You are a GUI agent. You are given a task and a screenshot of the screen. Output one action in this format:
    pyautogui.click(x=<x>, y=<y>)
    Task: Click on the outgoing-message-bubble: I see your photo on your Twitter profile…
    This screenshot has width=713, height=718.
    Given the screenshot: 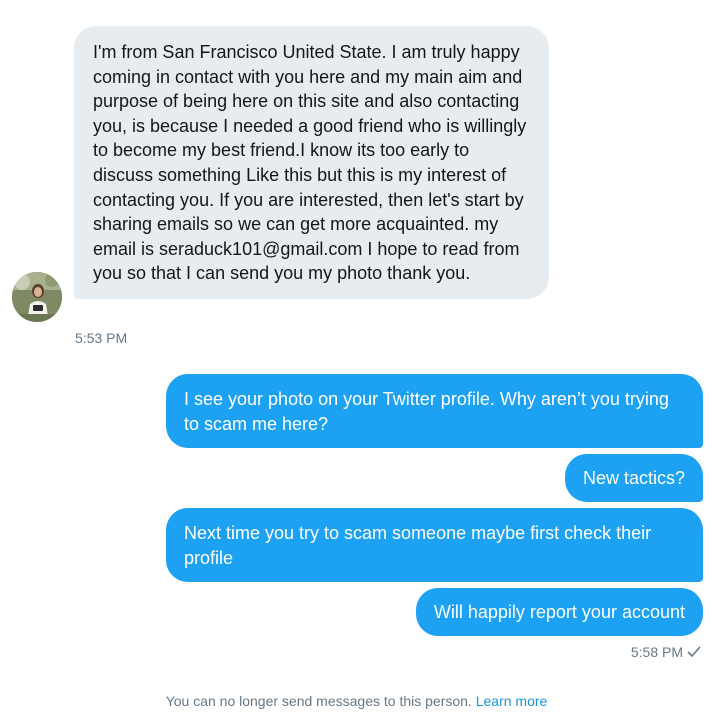 What is the action you would take?
    pyautogui.click(x=434, y=411)
    